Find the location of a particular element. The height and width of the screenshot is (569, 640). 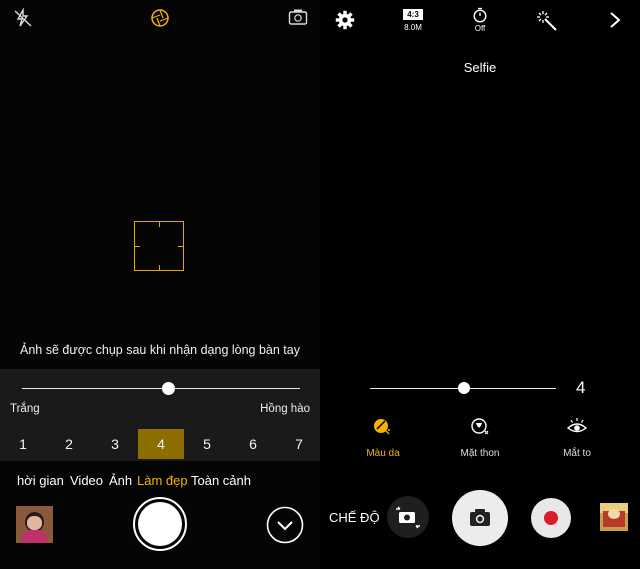

record-dot-icon is located at coordinates (551, 518).